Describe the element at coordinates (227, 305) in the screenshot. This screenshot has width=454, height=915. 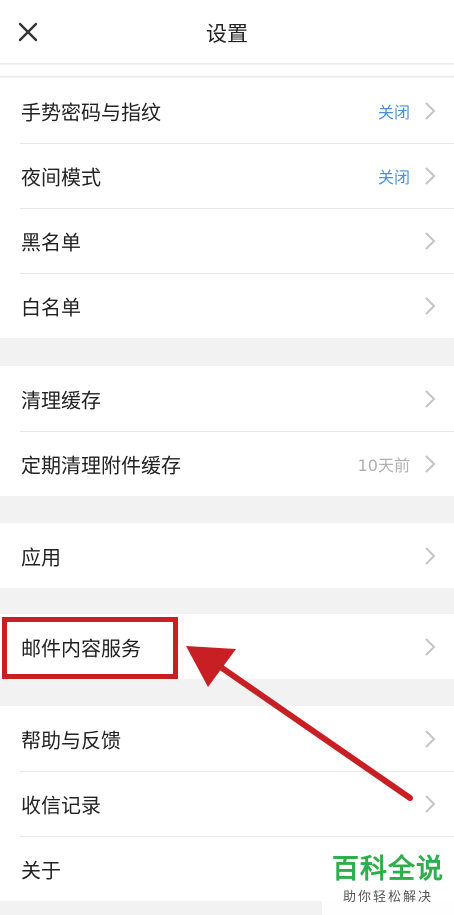
I see `setting-whitelist: 白名单` at that location.